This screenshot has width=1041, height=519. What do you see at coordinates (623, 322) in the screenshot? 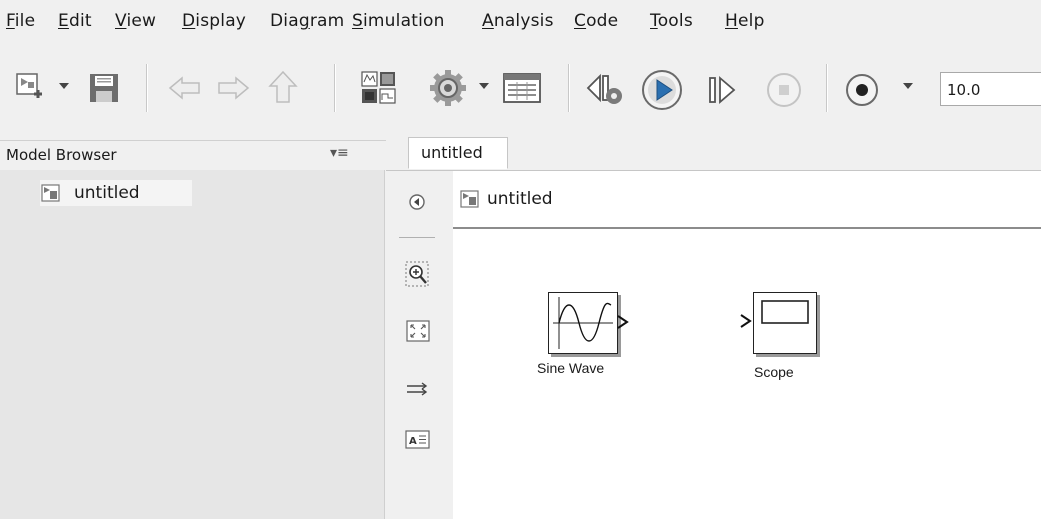
I see `output-port-icon` at bounding box center [623, 322].